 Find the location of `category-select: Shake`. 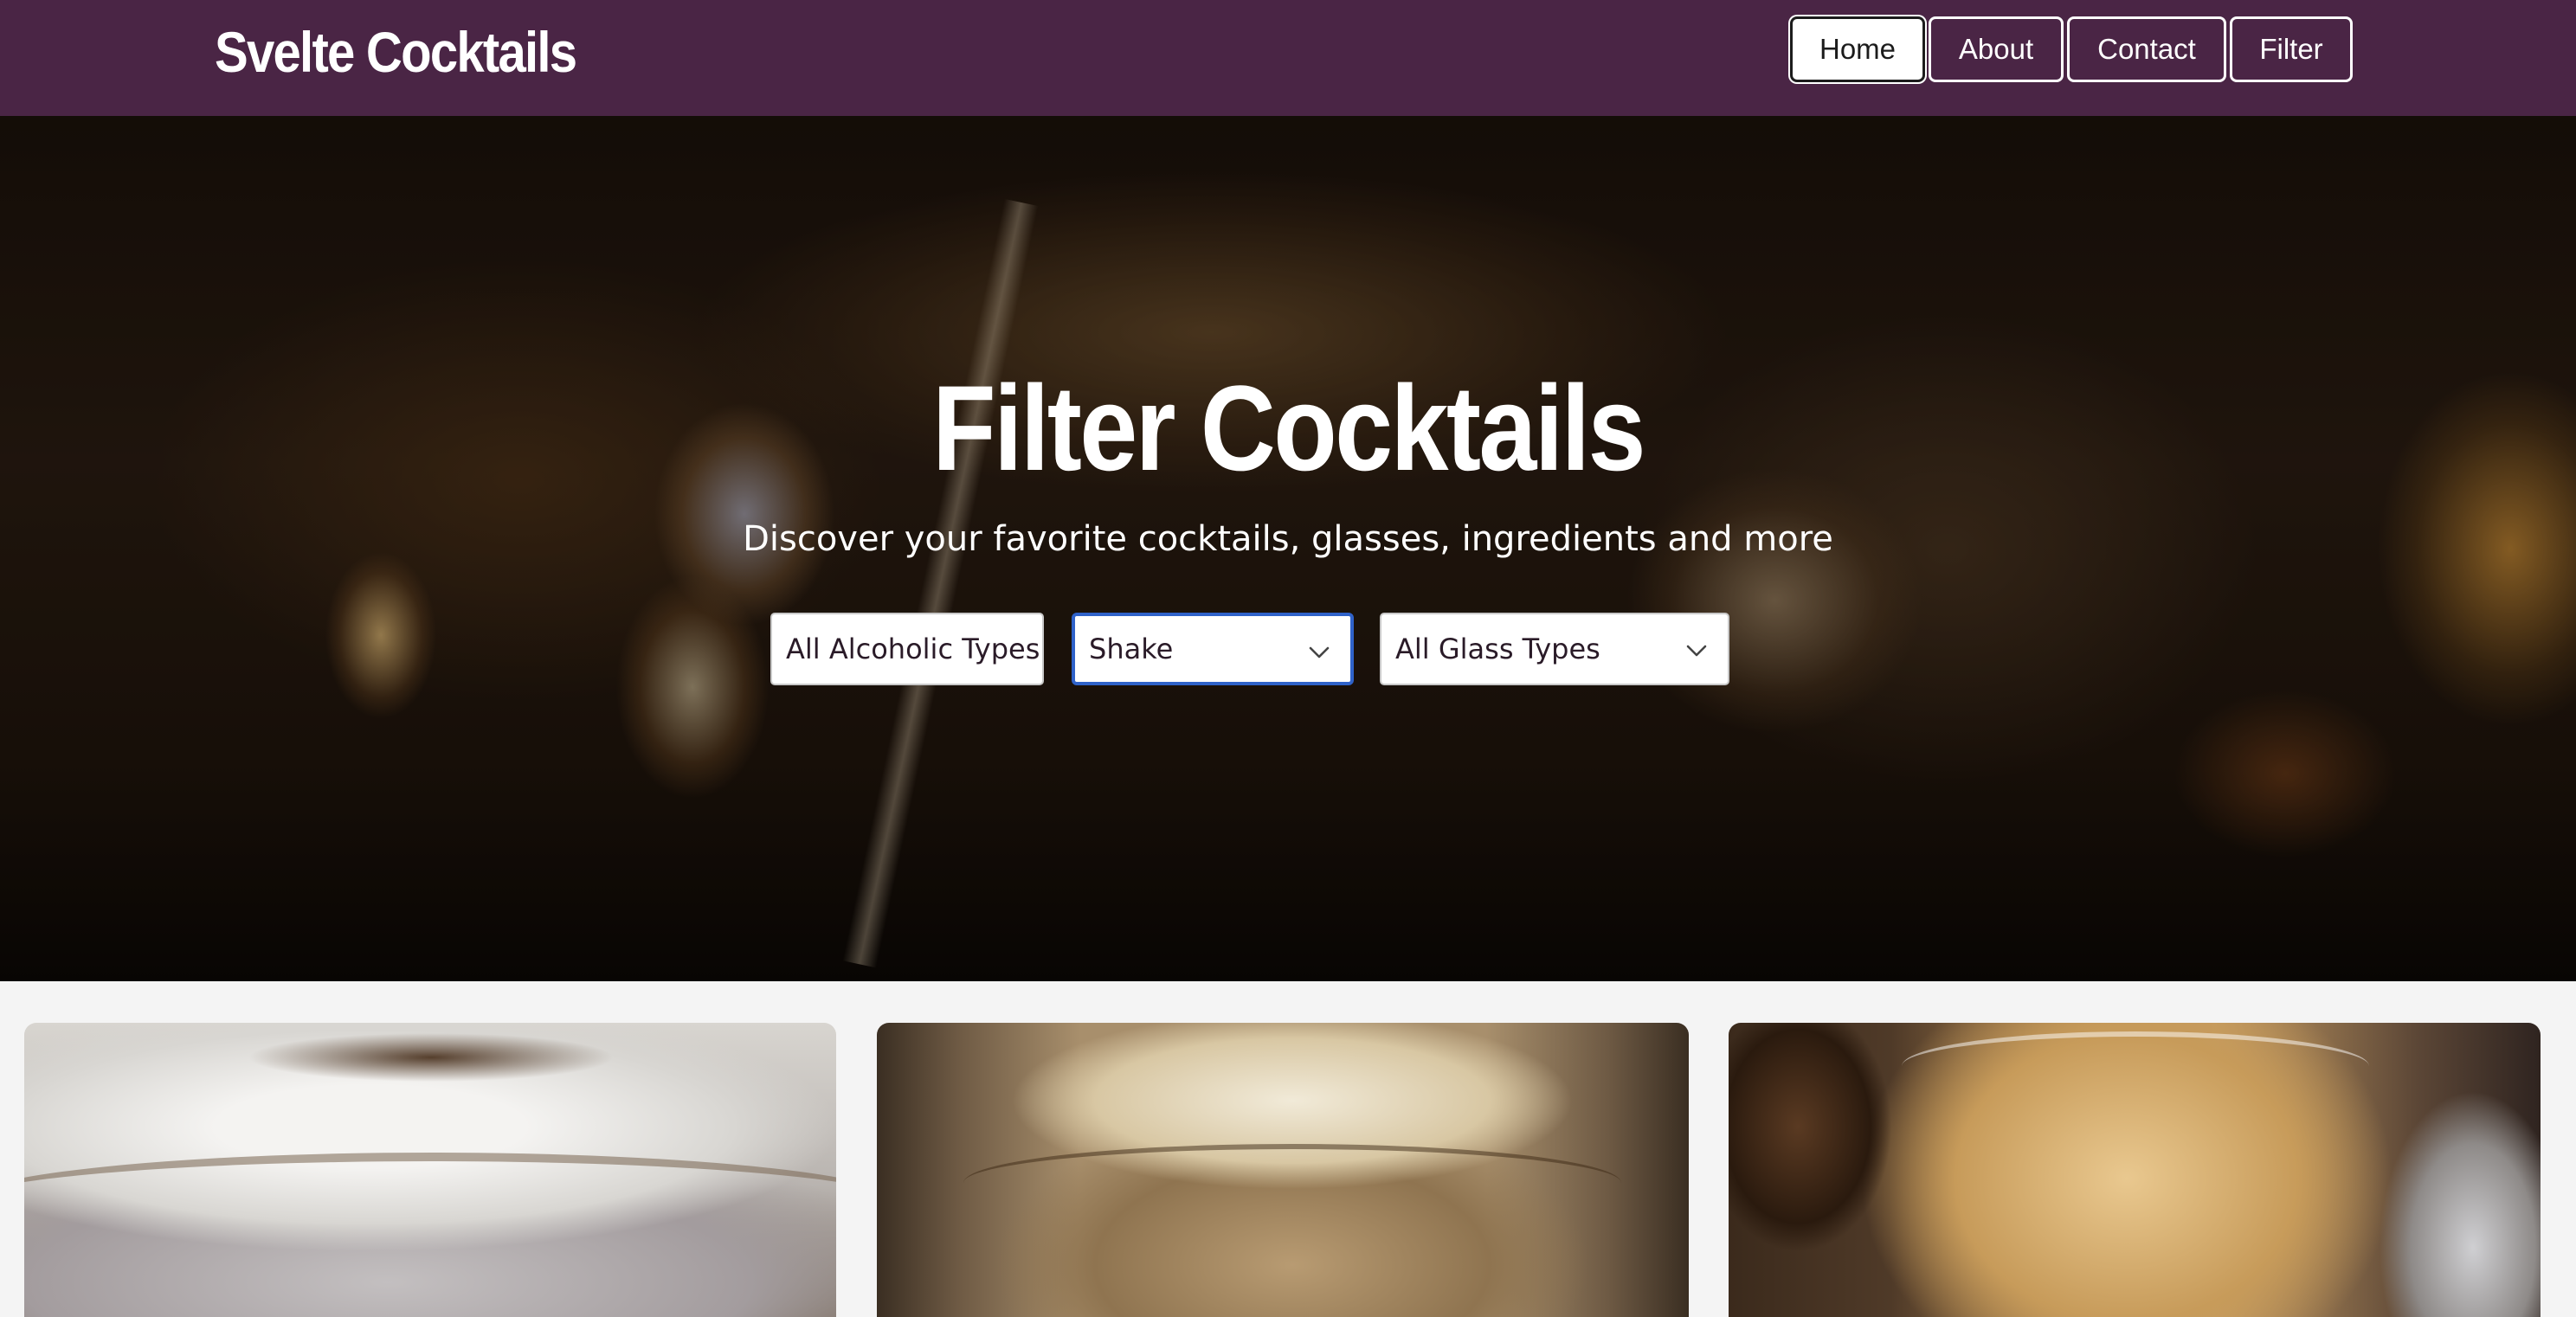

category-select: Shake is located at coordinates (1213, 649).